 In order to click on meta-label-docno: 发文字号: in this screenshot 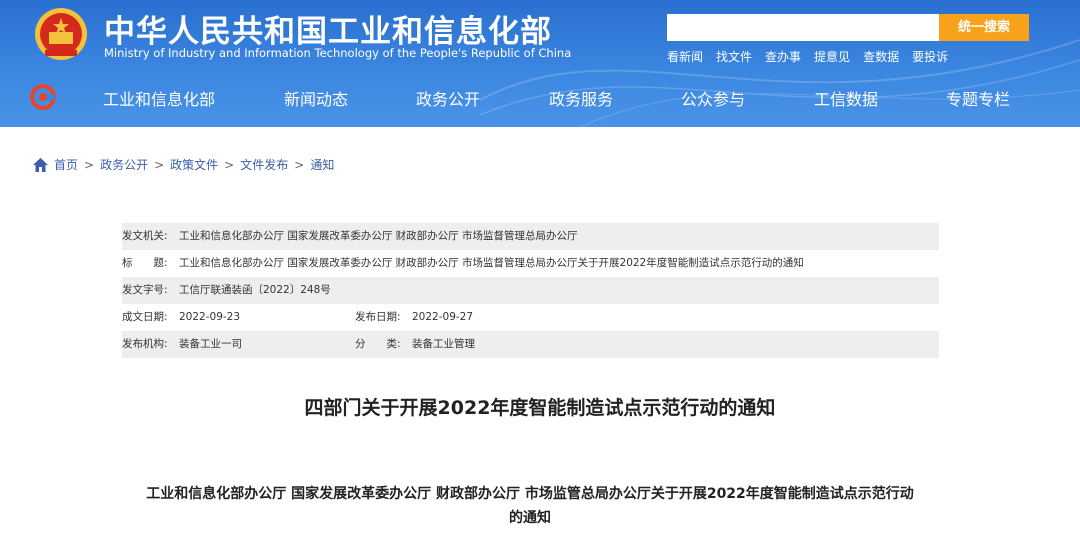, I will do `click(145, 290)`.